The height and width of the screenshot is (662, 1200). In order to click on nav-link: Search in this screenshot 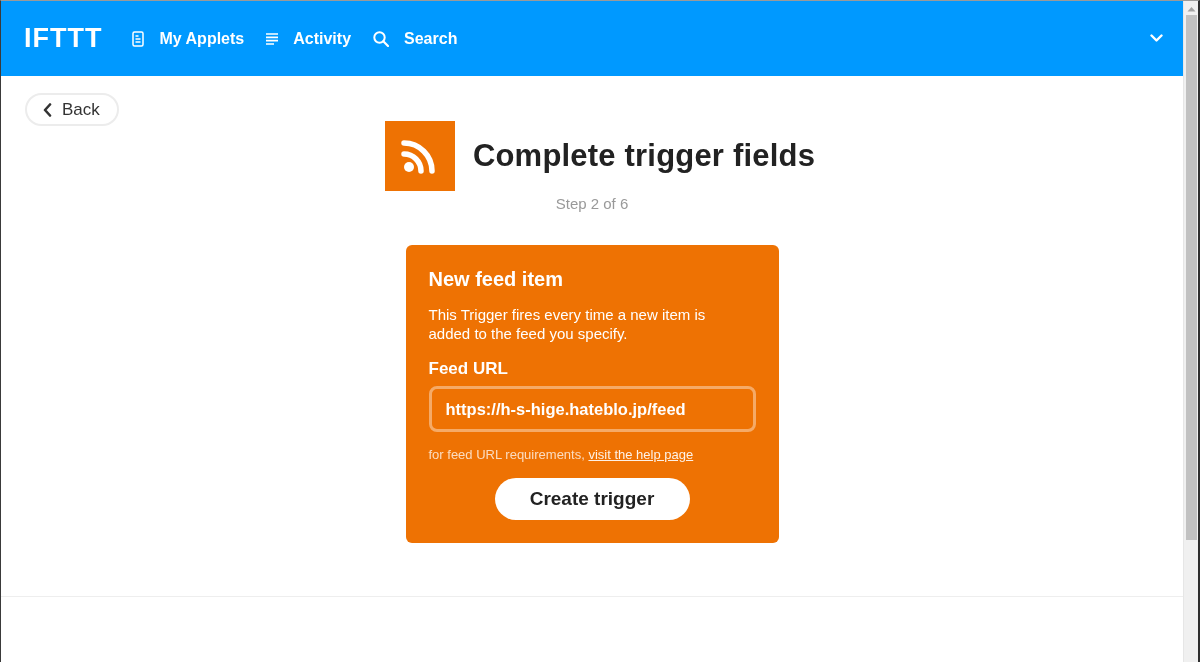, I will do `click(415, 38)`.